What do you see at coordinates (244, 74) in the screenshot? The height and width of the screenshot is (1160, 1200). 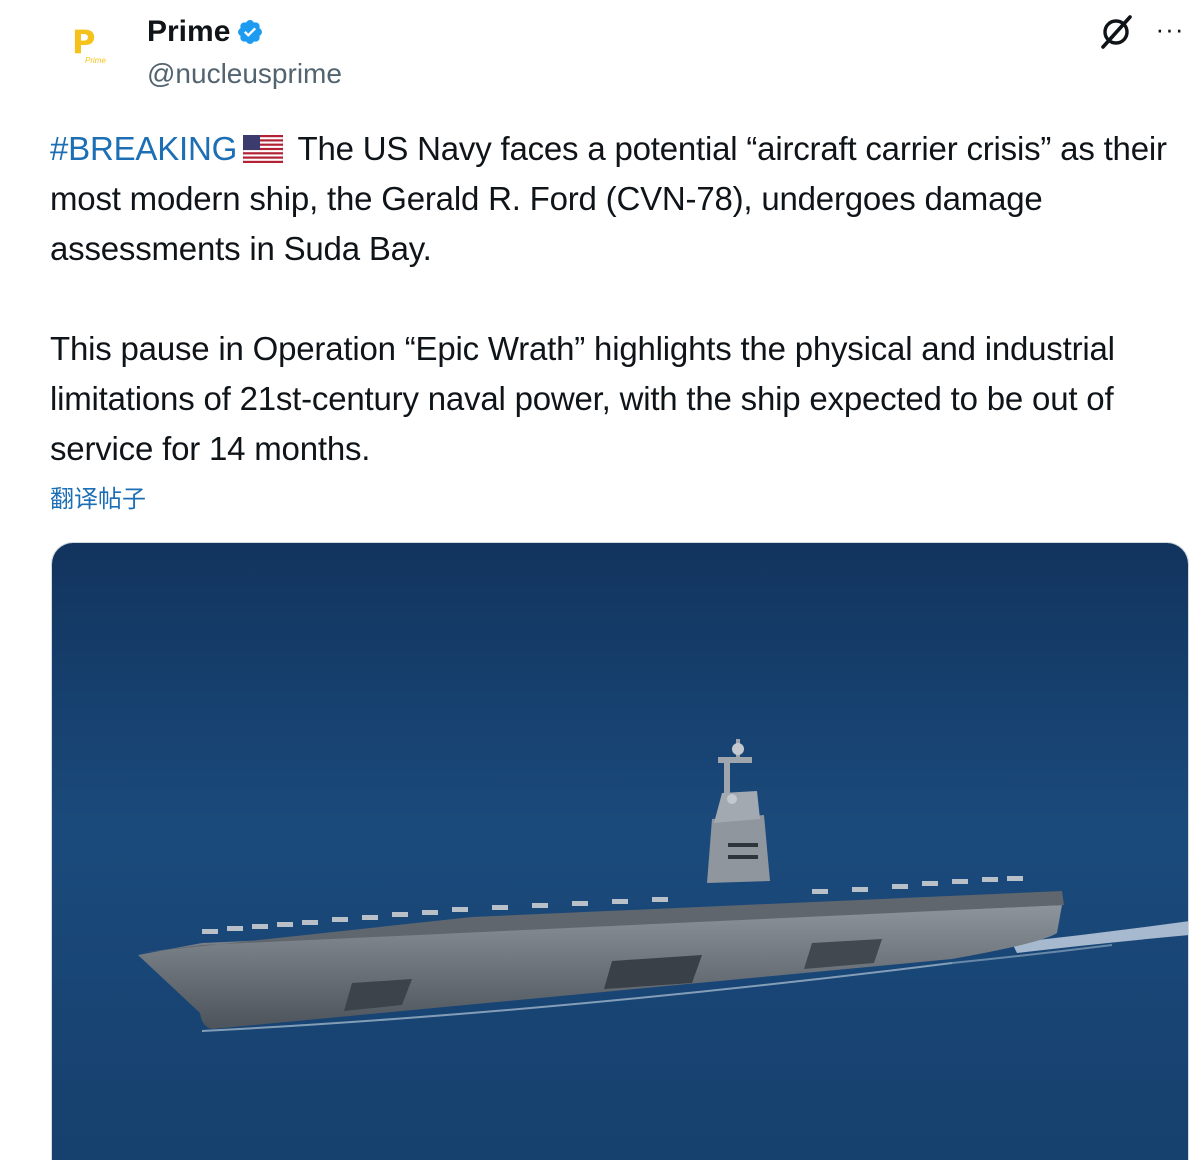 I see `author-handle: @nucleusprime` at bounding box center [244, 74].